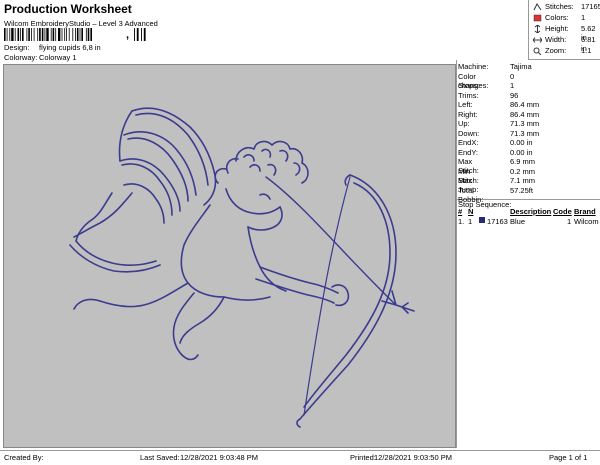  Describe the element at coordinates (537, 29) in the screenshot. I see `height-icon` at that location.